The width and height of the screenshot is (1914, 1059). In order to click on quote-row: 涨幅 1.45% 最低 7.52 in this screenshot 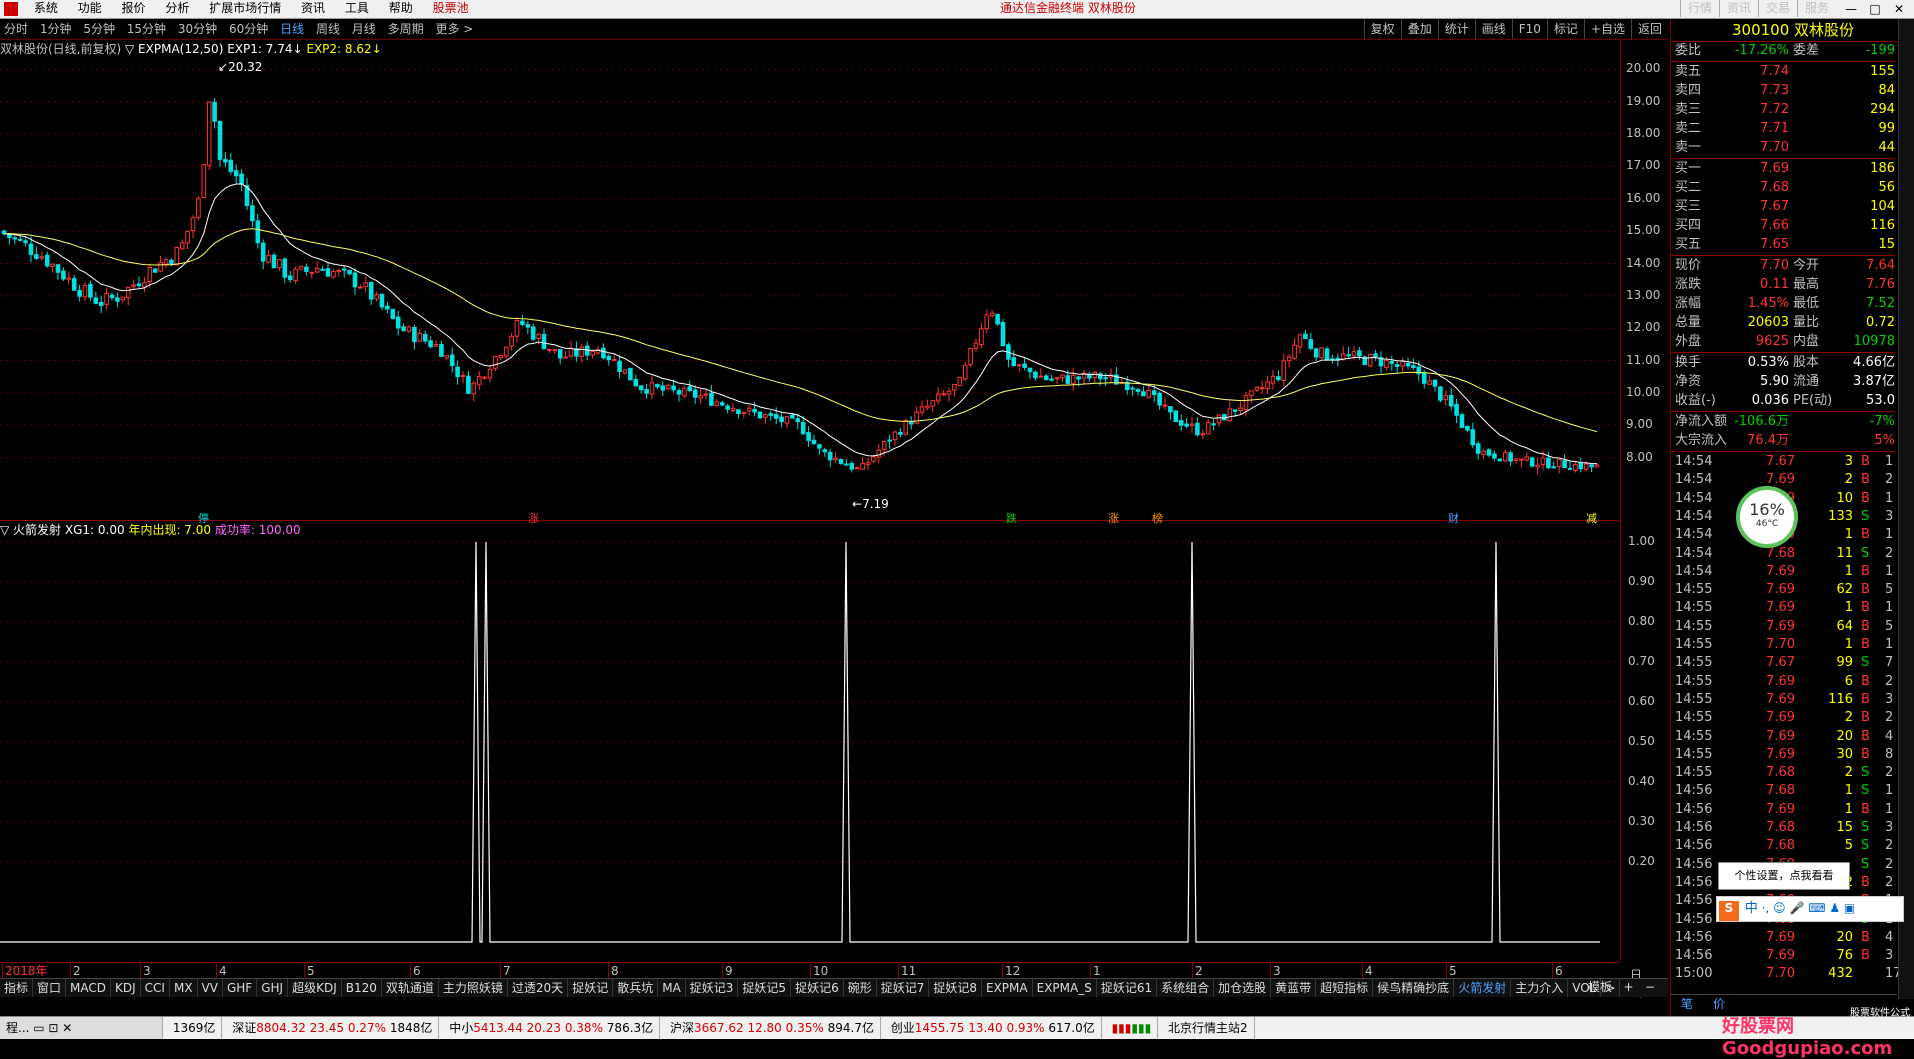, I will do `click(1783, 304)`.